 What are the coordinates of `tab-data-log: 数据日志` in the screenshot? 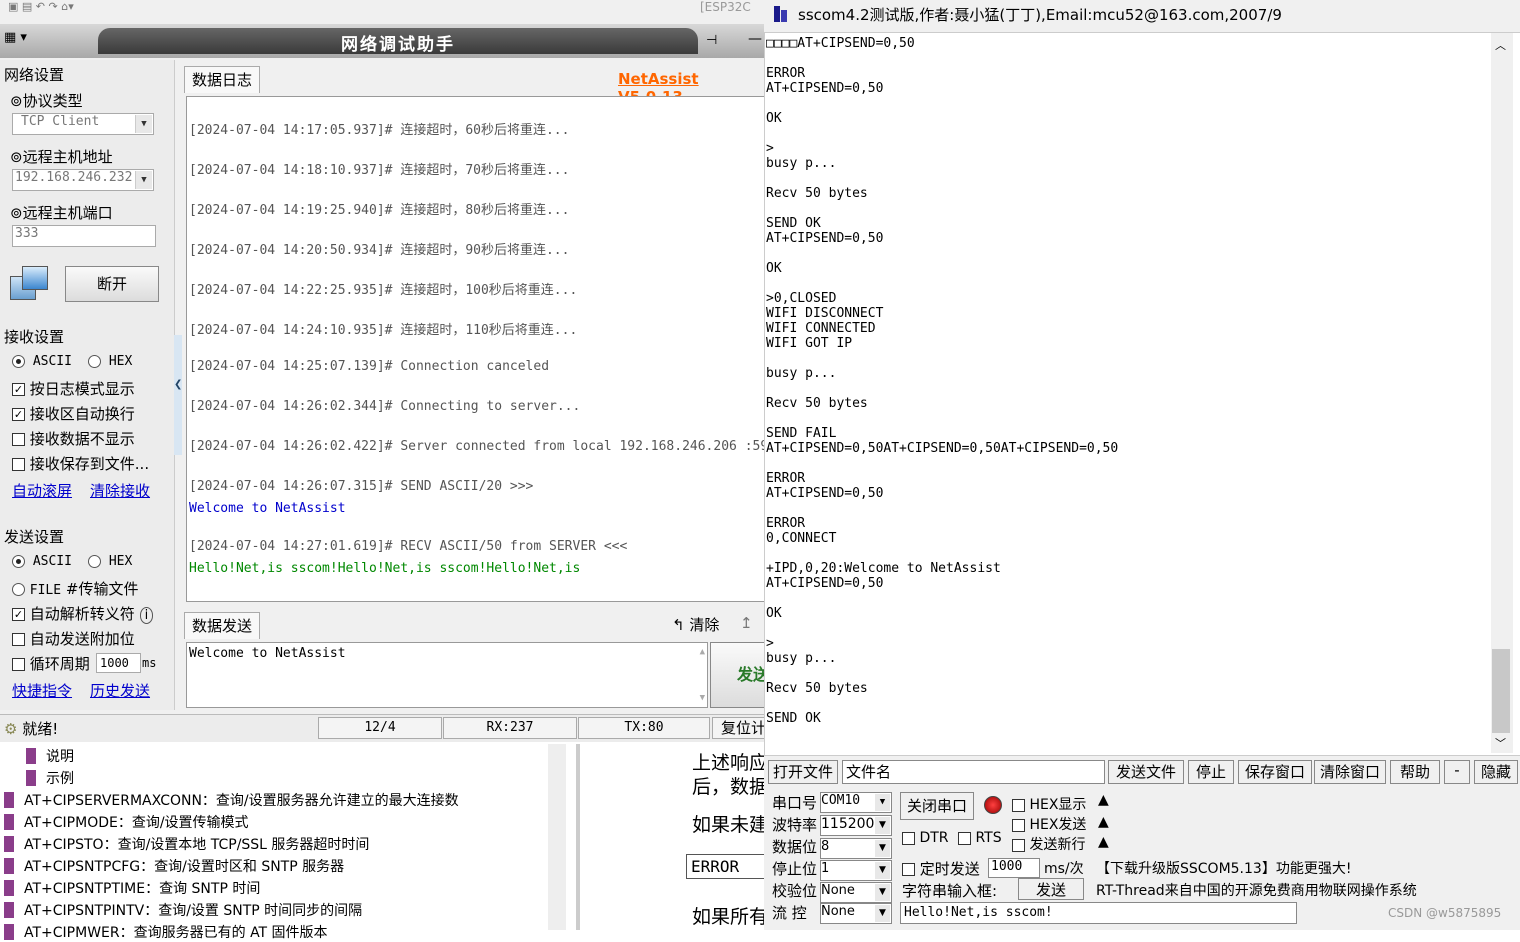 It's located at (222, 79).